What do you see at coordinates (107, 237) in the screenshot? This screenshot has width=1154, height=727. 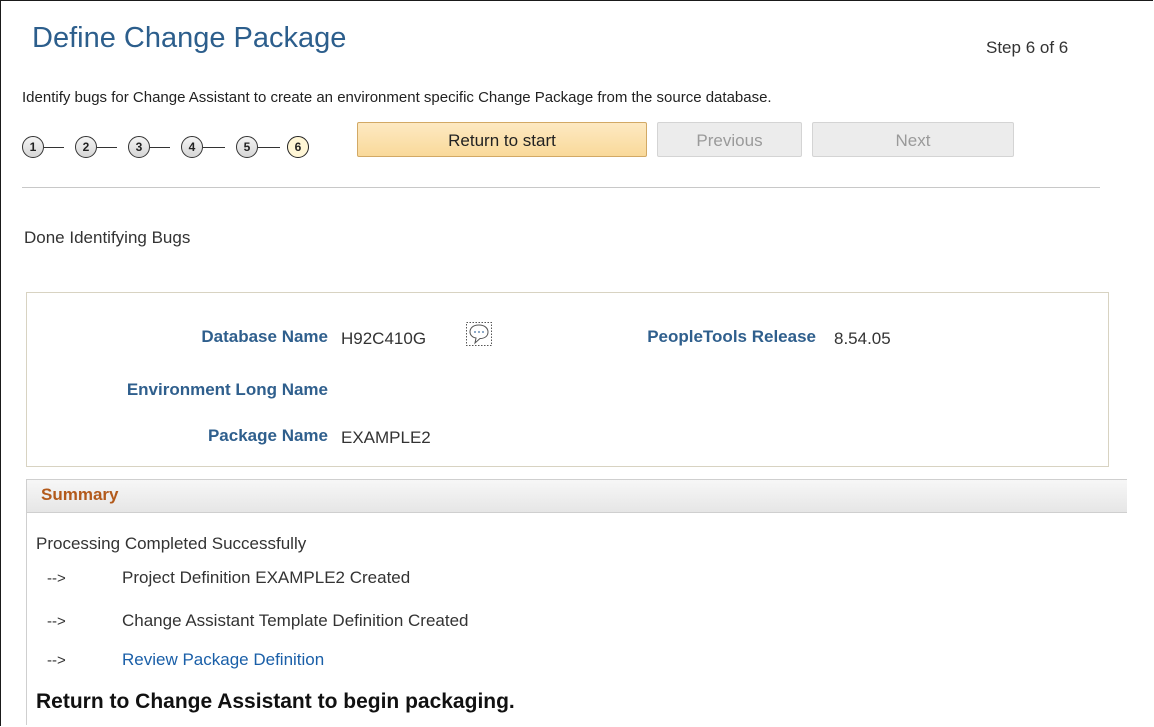 I see `status-text: Done Identifying Bugs` at bounding box center [107, 237].